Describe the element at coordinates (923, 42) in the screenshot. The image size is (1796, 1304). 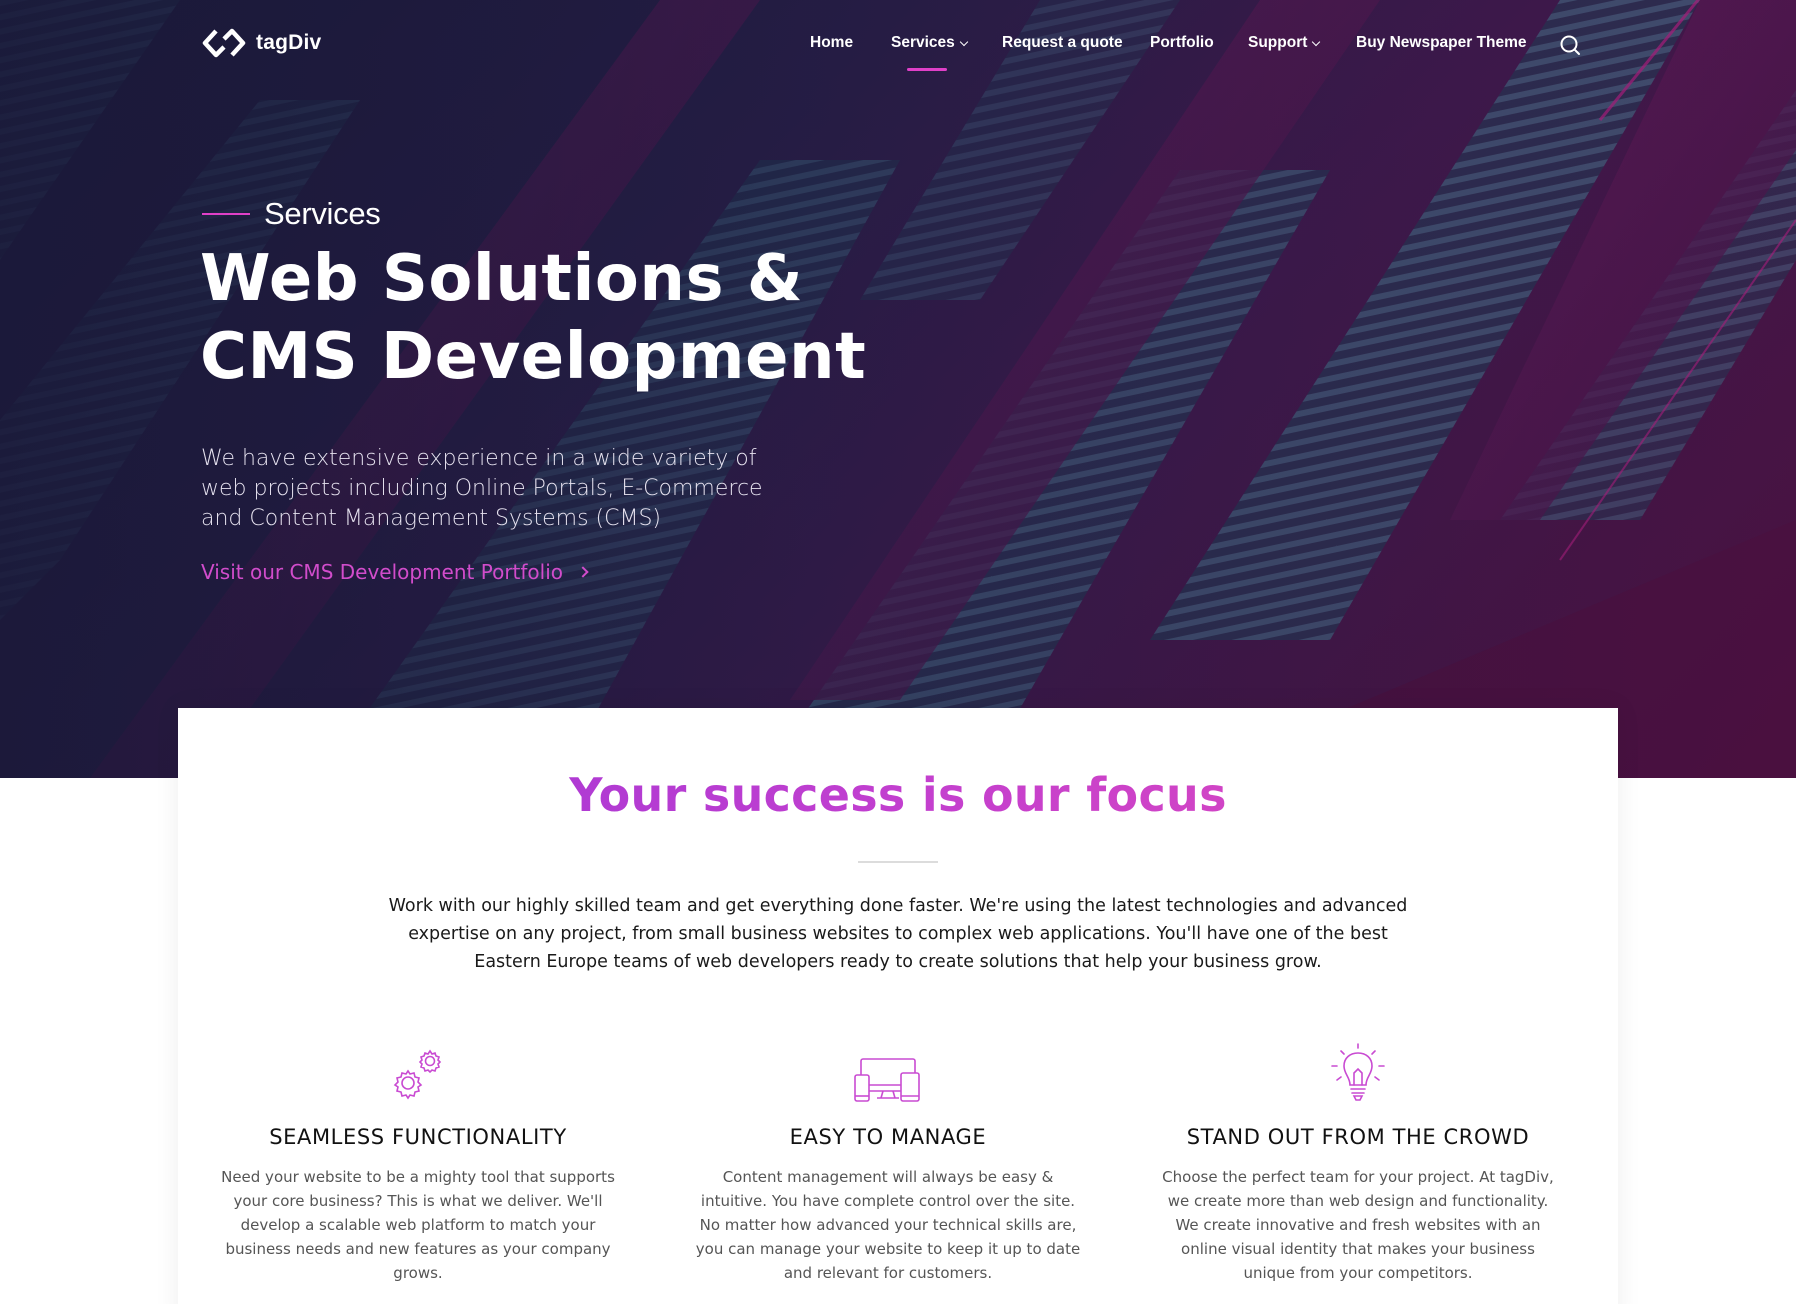
I see `nav-item-label: Services` at that location.